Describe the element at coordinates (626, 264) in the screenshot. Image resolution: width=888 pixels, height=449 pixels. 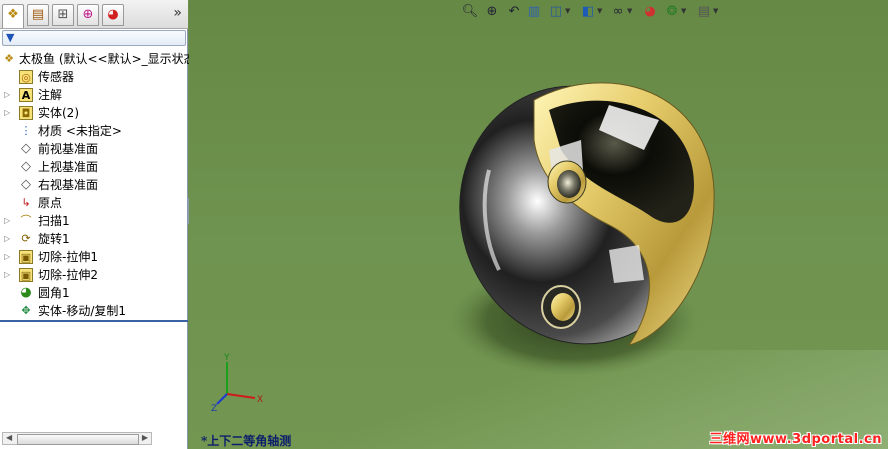
I see `highlight` at that location.